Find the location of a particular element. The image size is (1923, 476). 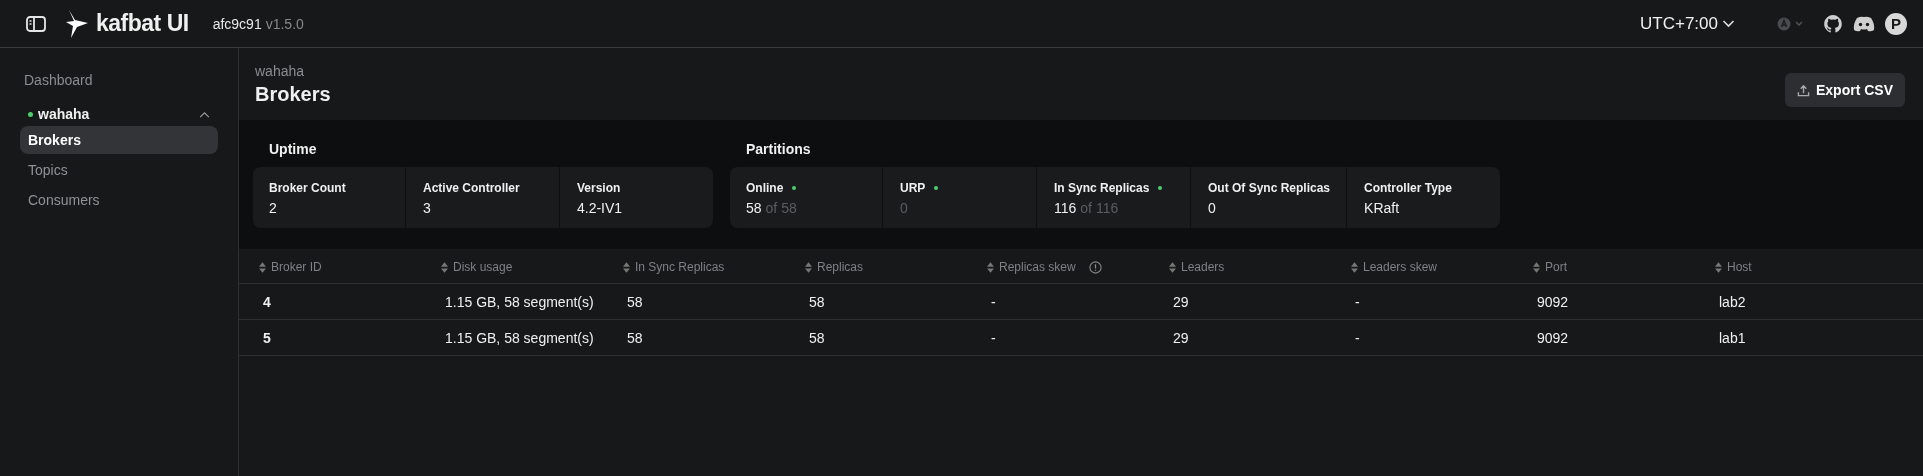

stat-value: 4.2-IV1 is located at coordinates (600, 208).